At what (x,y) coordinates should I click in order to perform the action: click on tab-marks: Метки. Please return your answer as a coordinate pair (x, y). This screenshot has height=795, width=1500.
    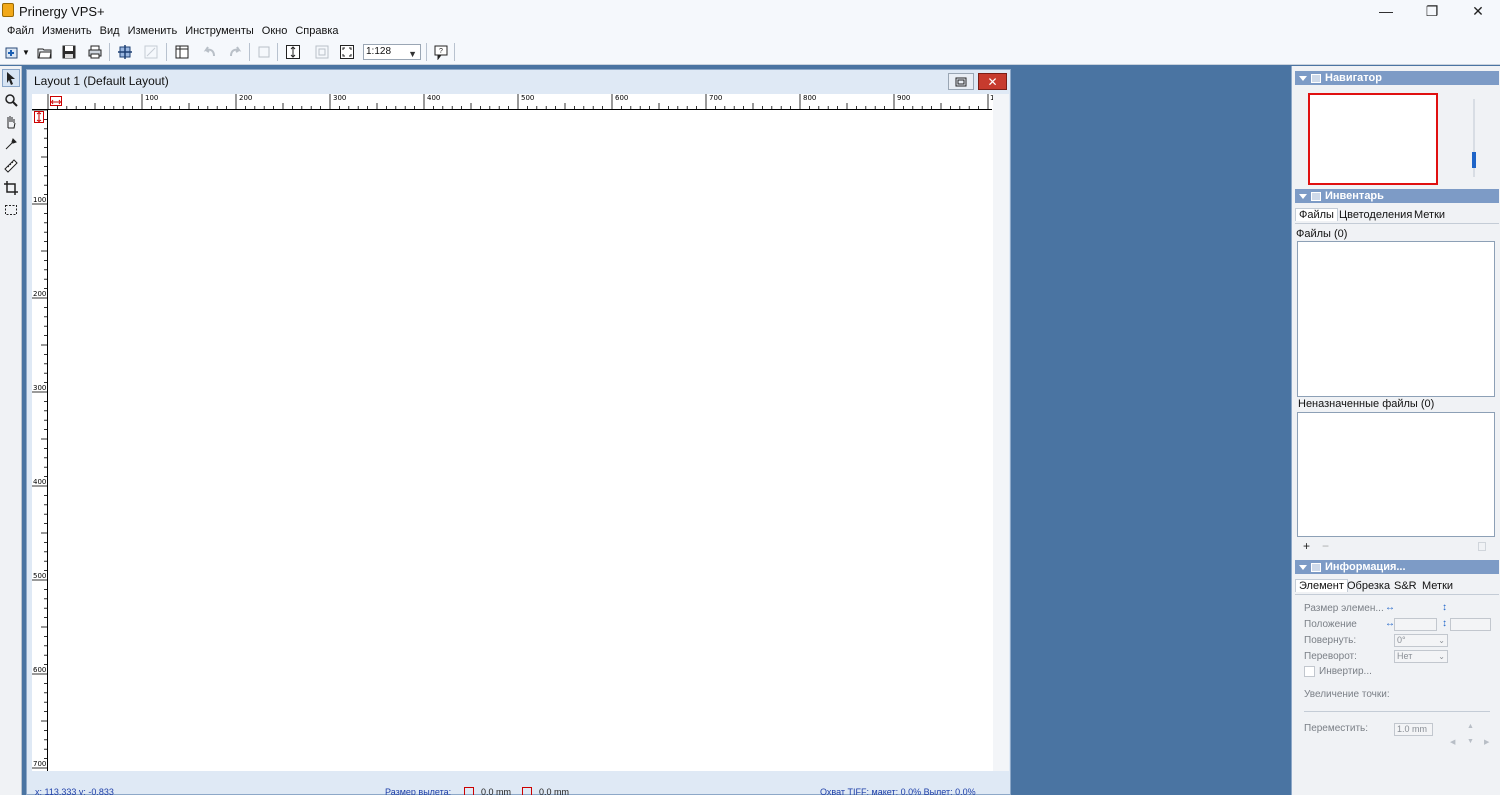
    Looking at the image, I should click on (1429, 215).